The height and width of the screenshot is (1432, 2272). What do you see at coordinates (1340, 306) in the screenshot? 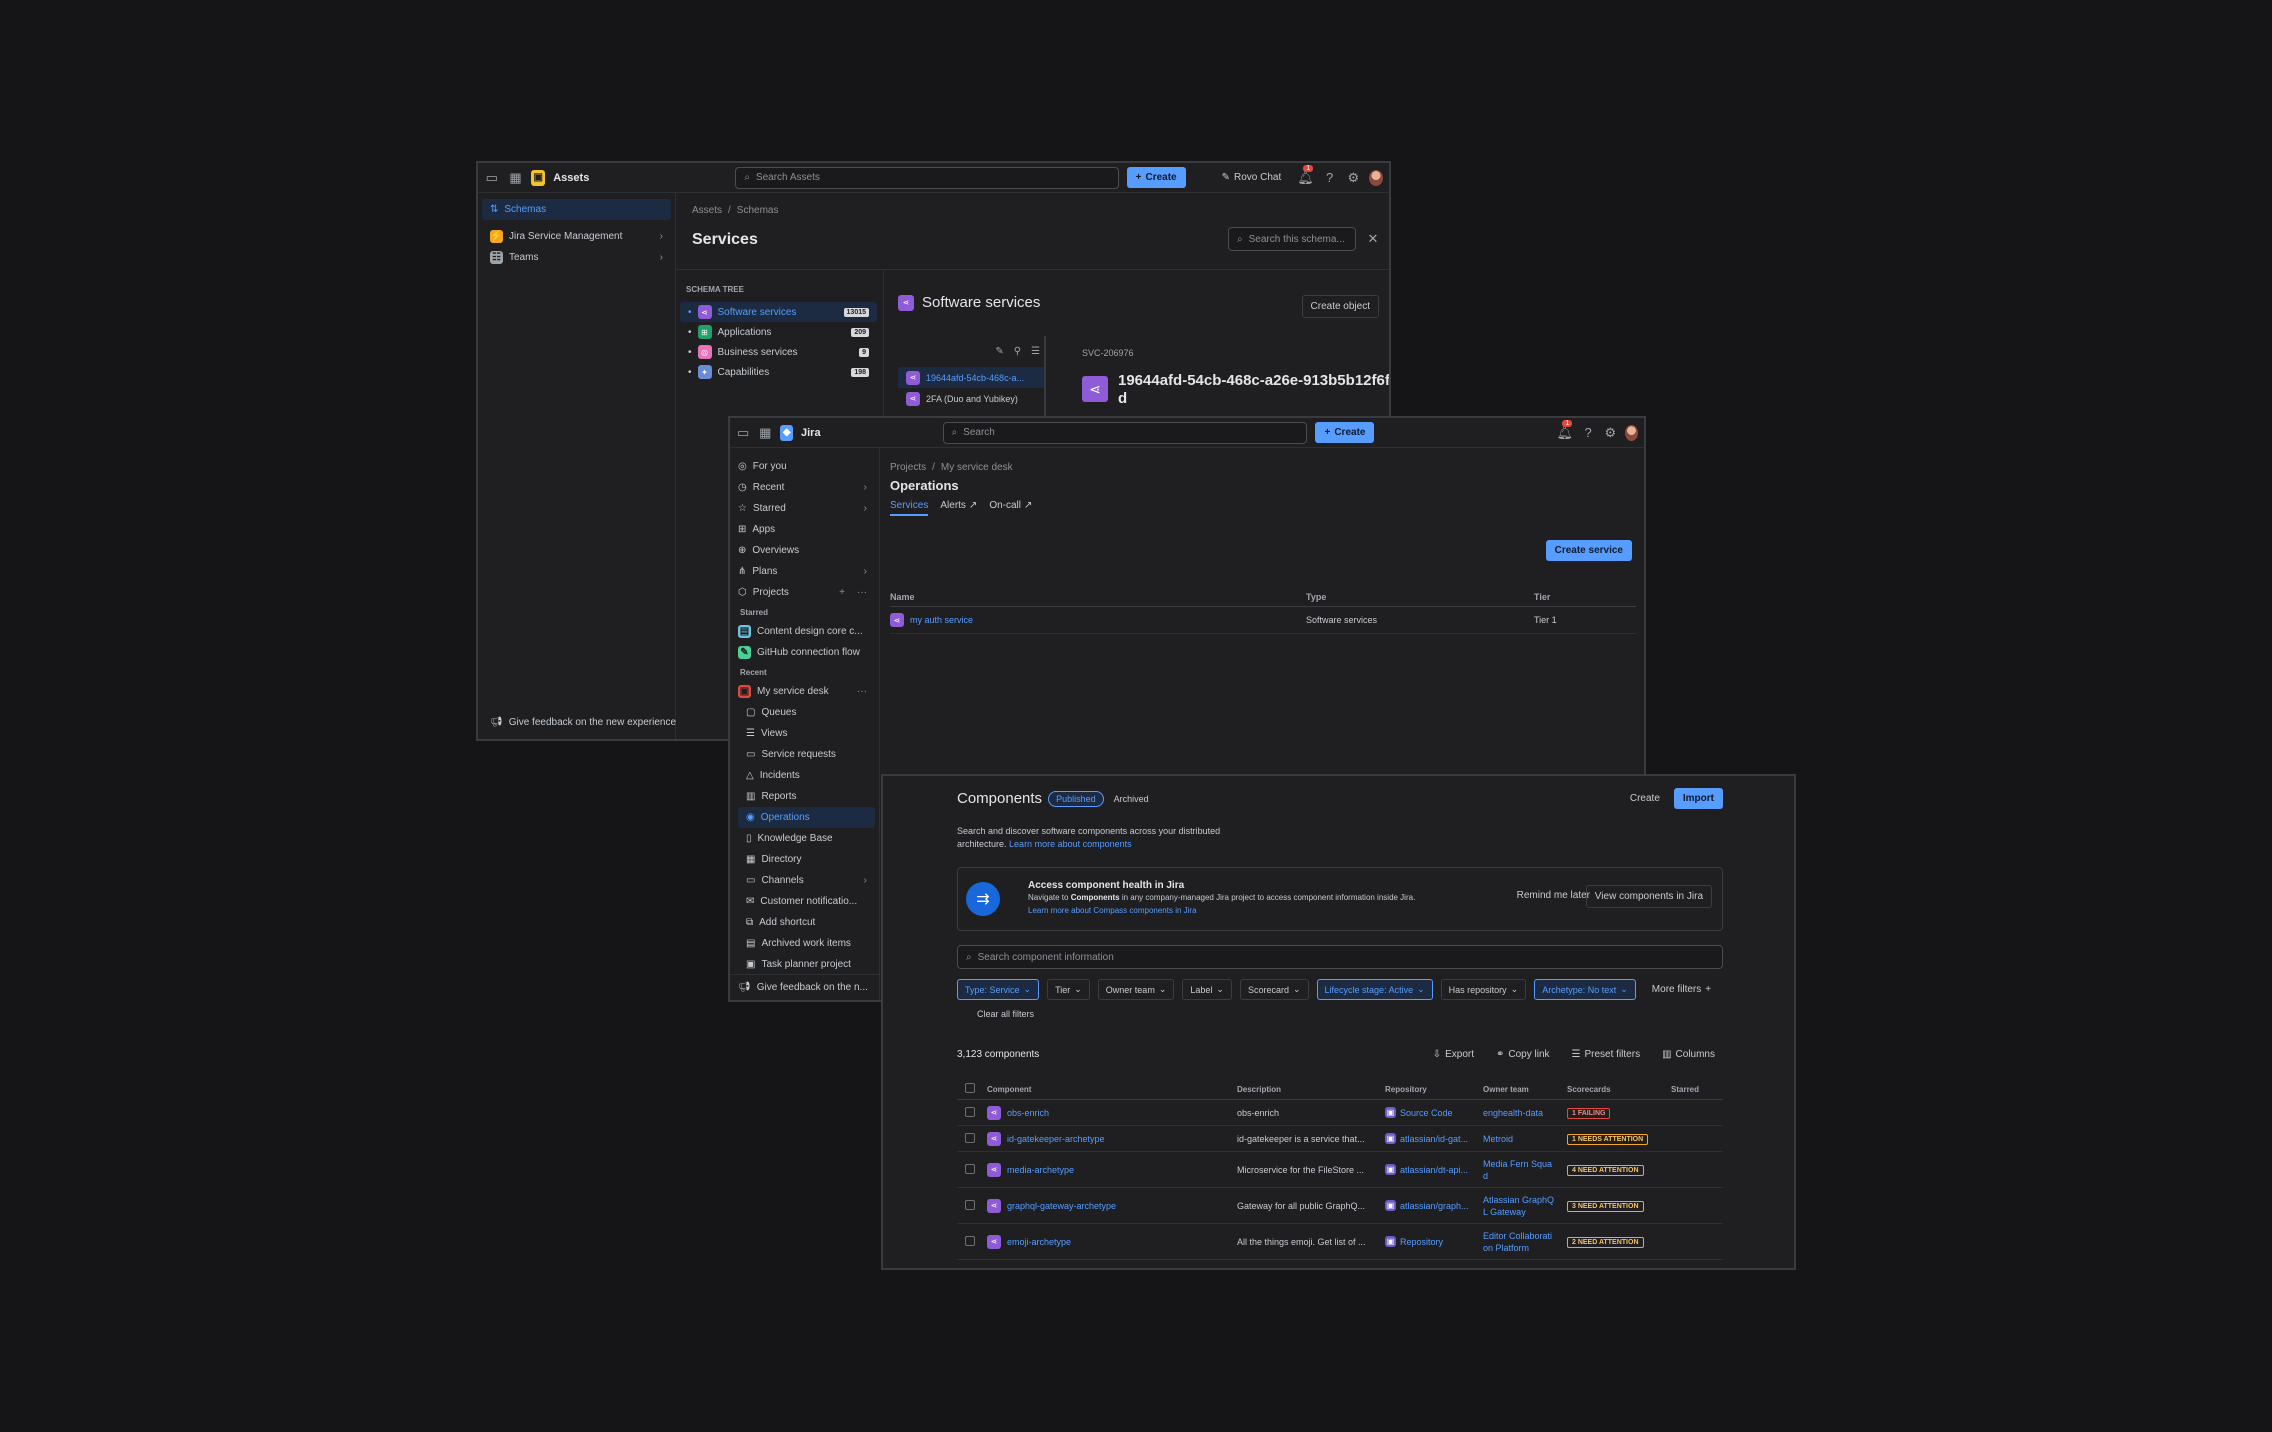
I see `create-object-button: Create object` at bounding box center [1340, 306].